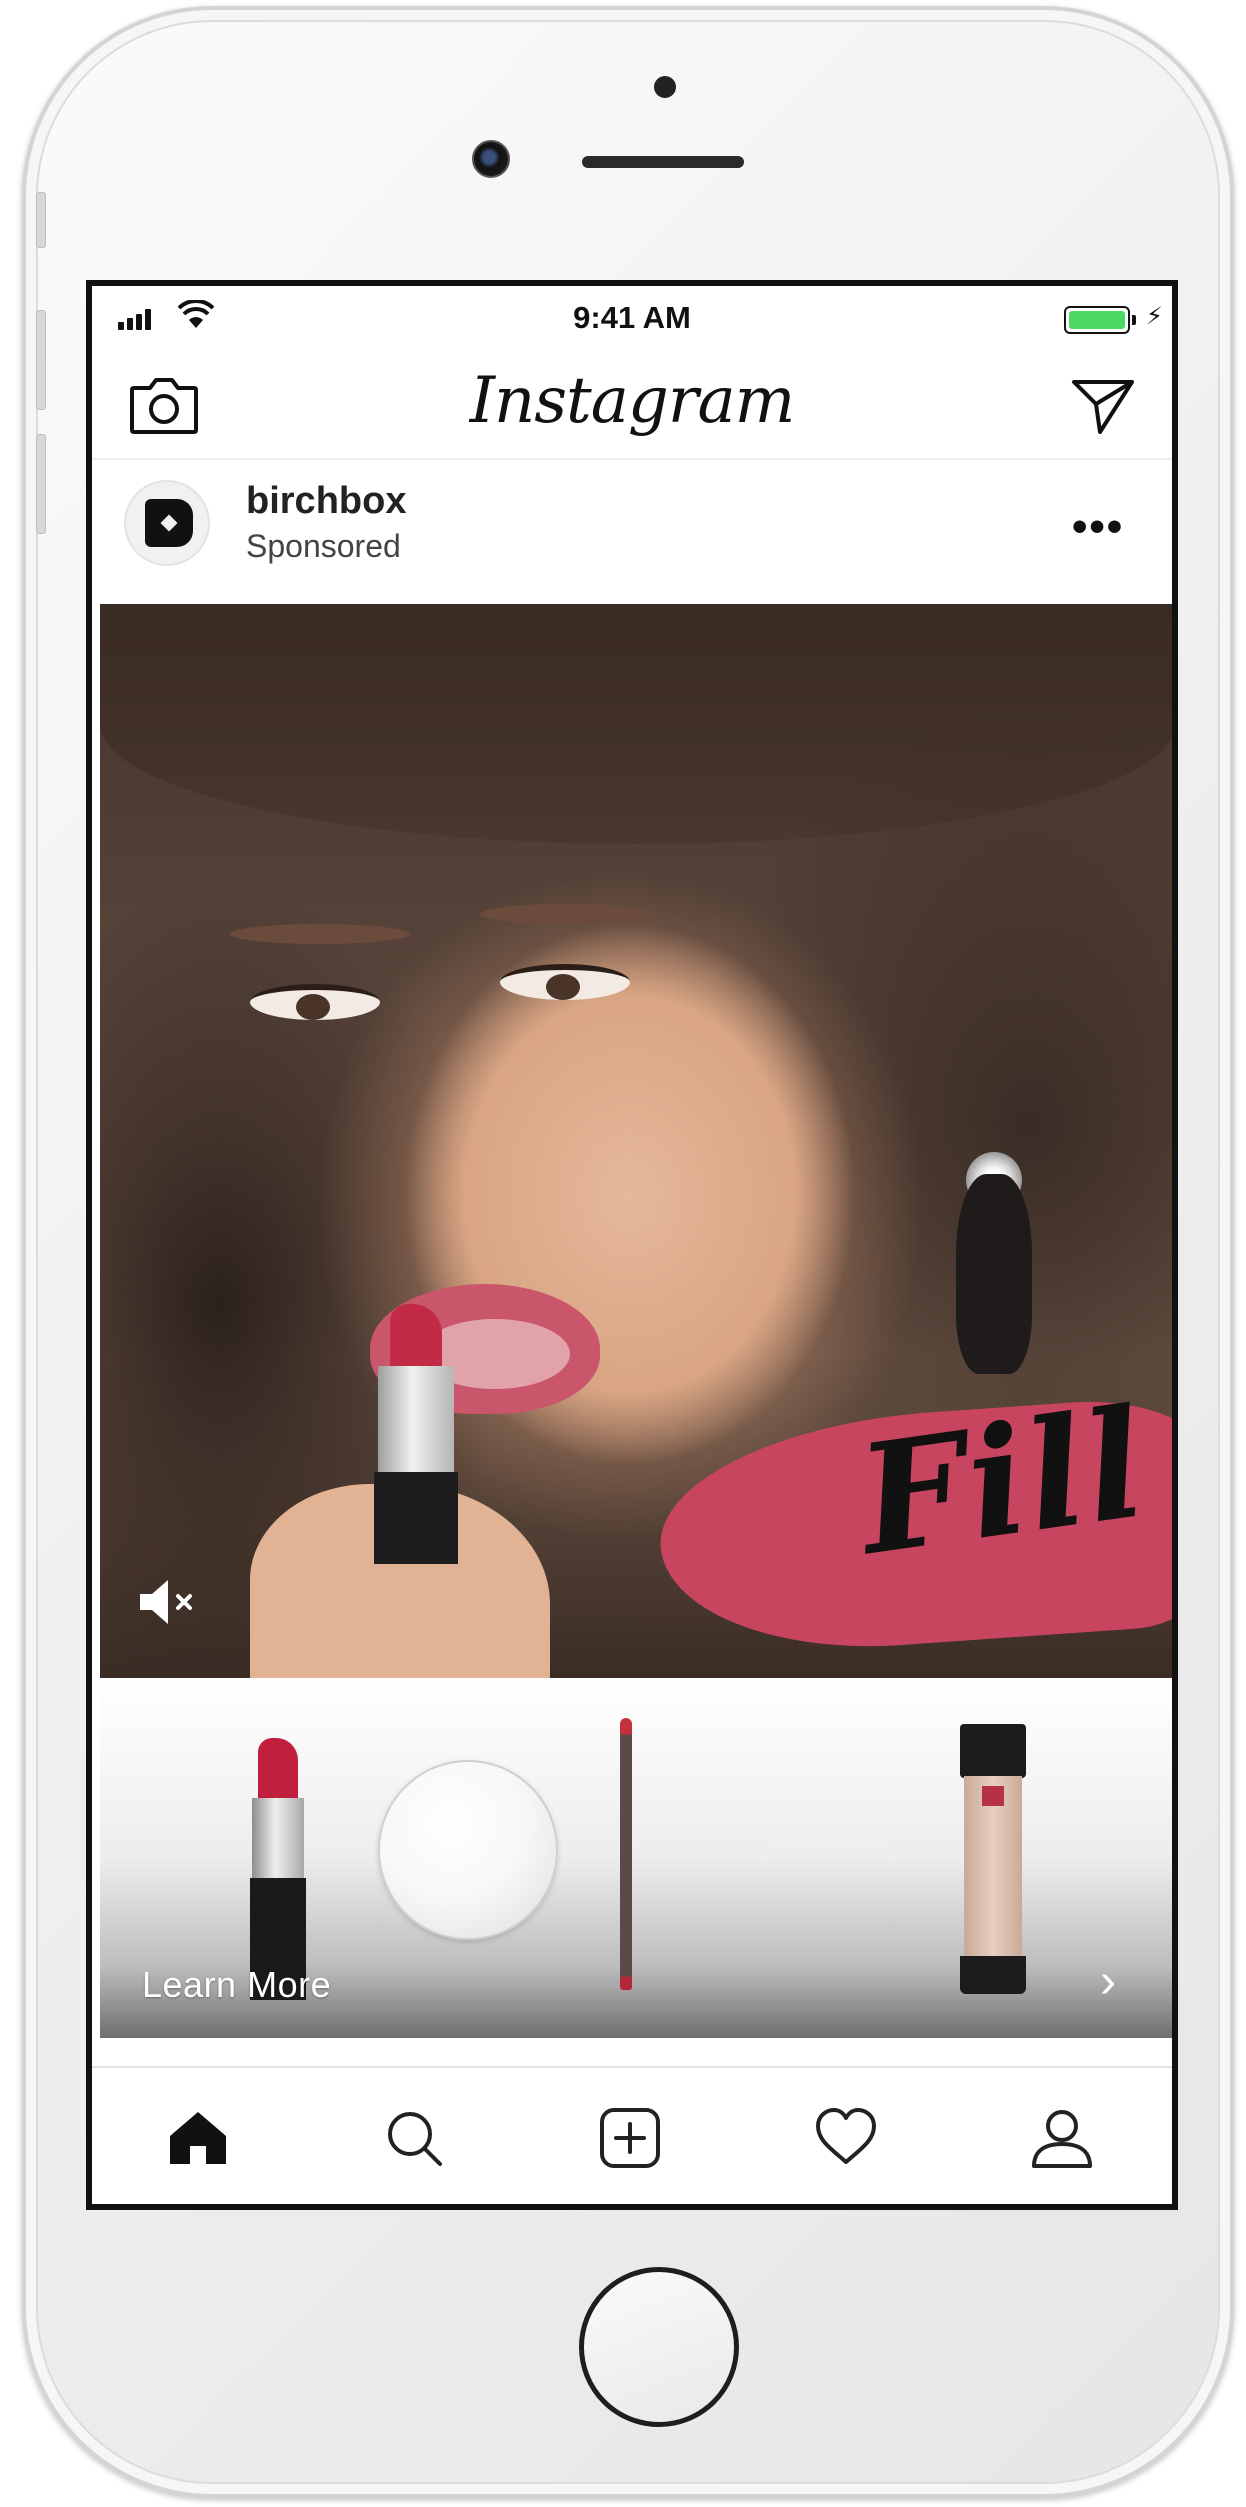 The width and height of the screenshot is (1246, 2507). What do you see at coordinates (663, 162) in the screenshot?
I see `earpiece-speaker` at bounding box center [663, 162].